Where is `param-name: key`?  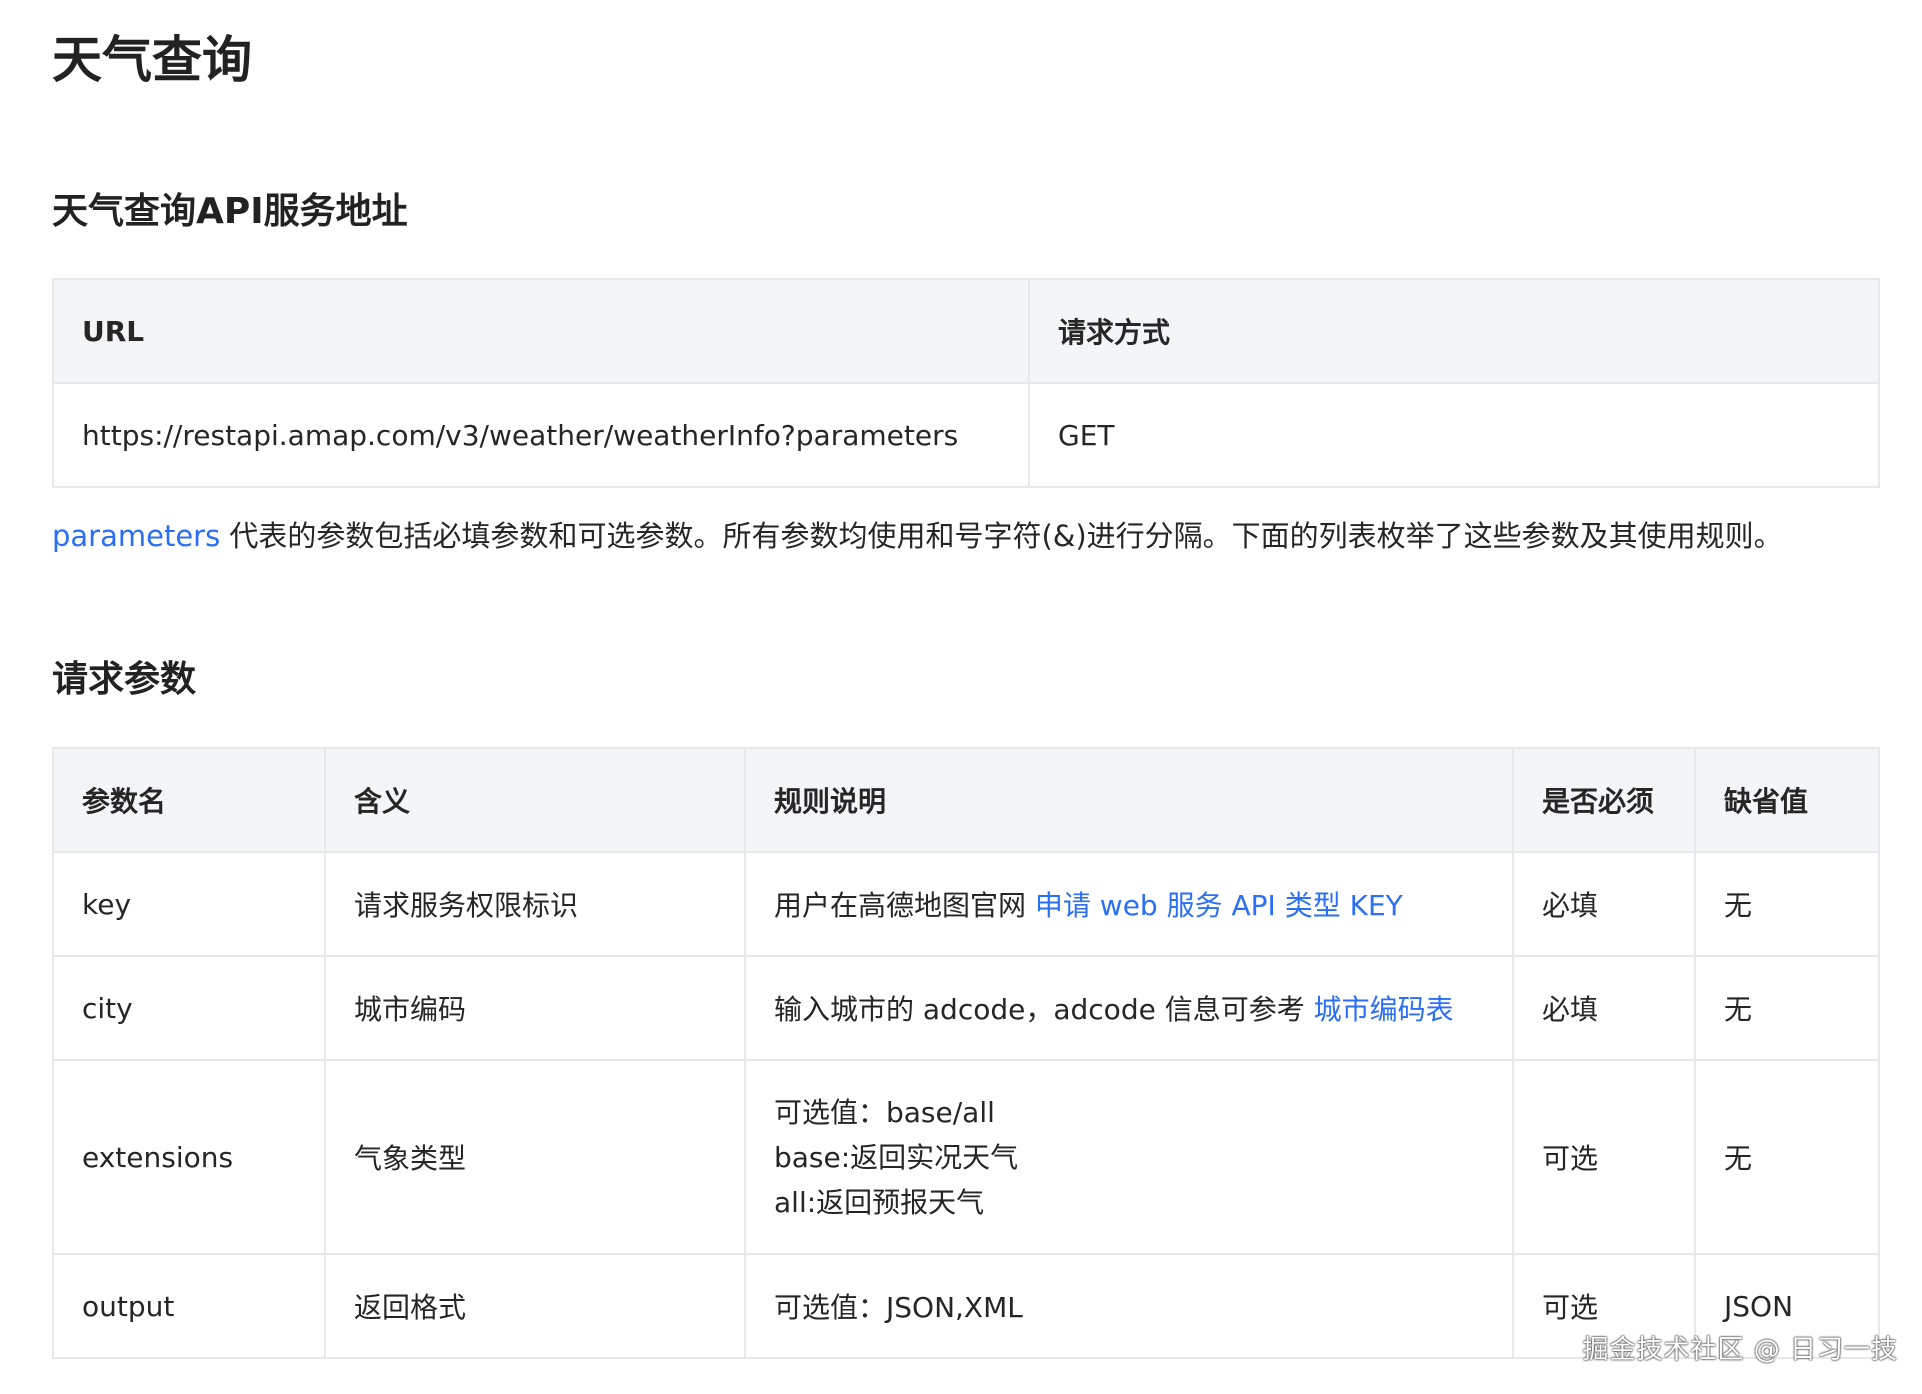 param-name: key is located at coordinates (189, 904).